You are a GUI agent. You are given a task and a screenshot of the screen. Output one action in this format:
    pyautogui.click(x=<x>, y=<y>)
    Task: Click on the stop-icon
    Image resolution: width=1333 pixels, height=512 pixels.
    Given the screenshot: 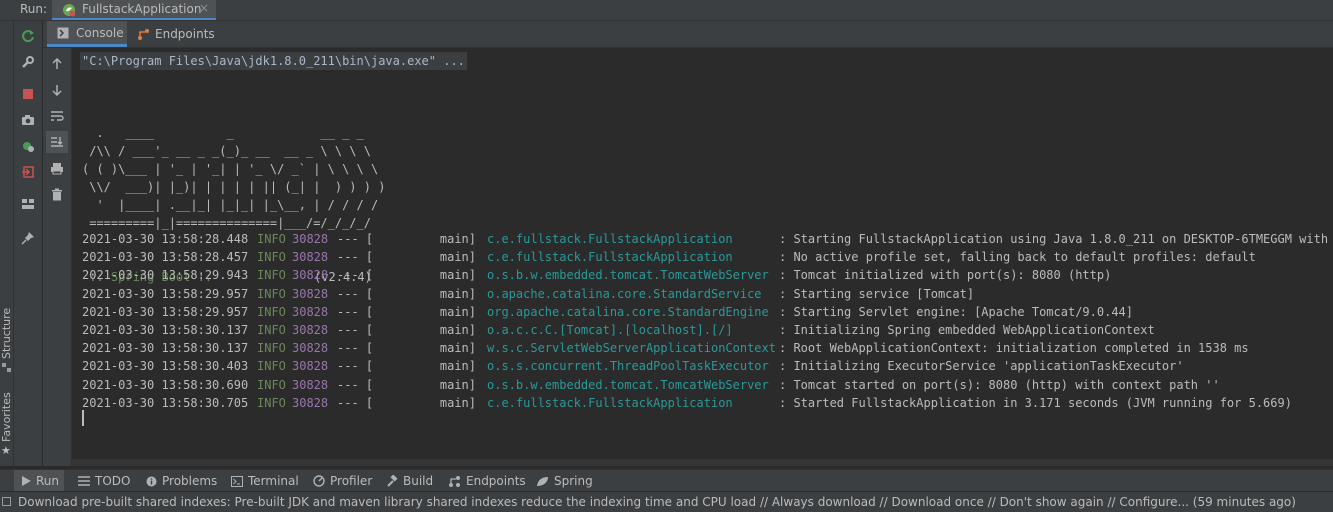 What is the action you would take?
    pyautogui.click(x=28, y=94)
    